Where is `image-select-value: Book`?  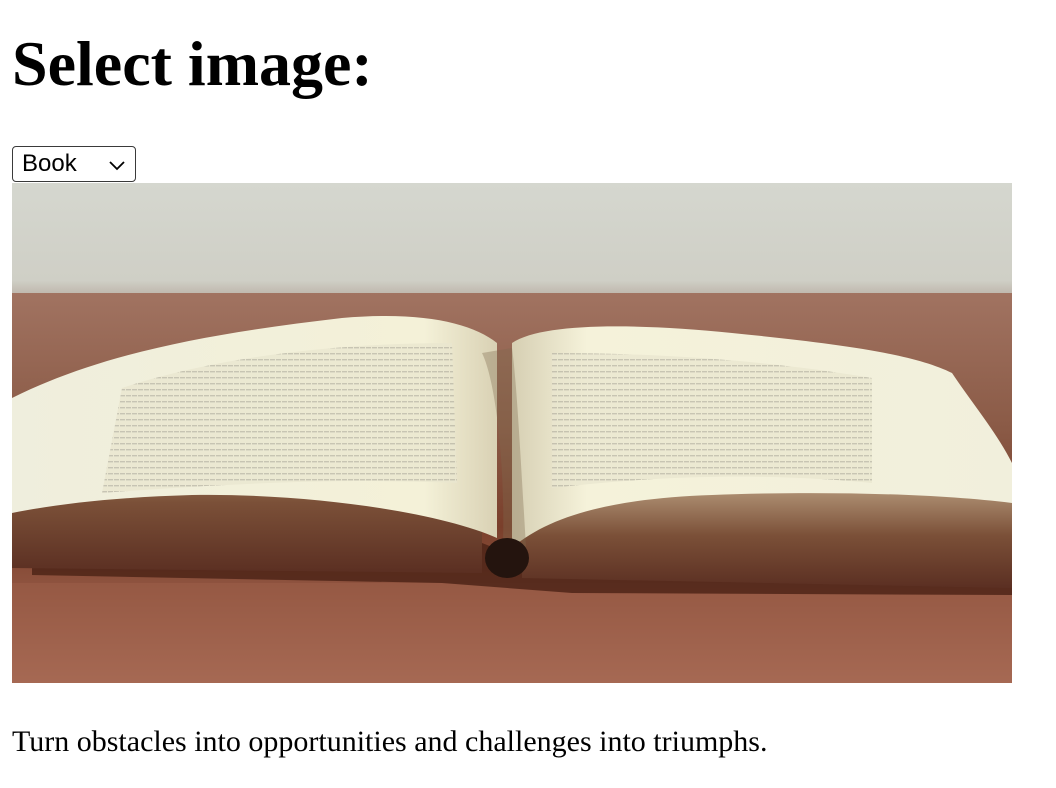 image-select-value: Book is located at coordinates (49, 163).